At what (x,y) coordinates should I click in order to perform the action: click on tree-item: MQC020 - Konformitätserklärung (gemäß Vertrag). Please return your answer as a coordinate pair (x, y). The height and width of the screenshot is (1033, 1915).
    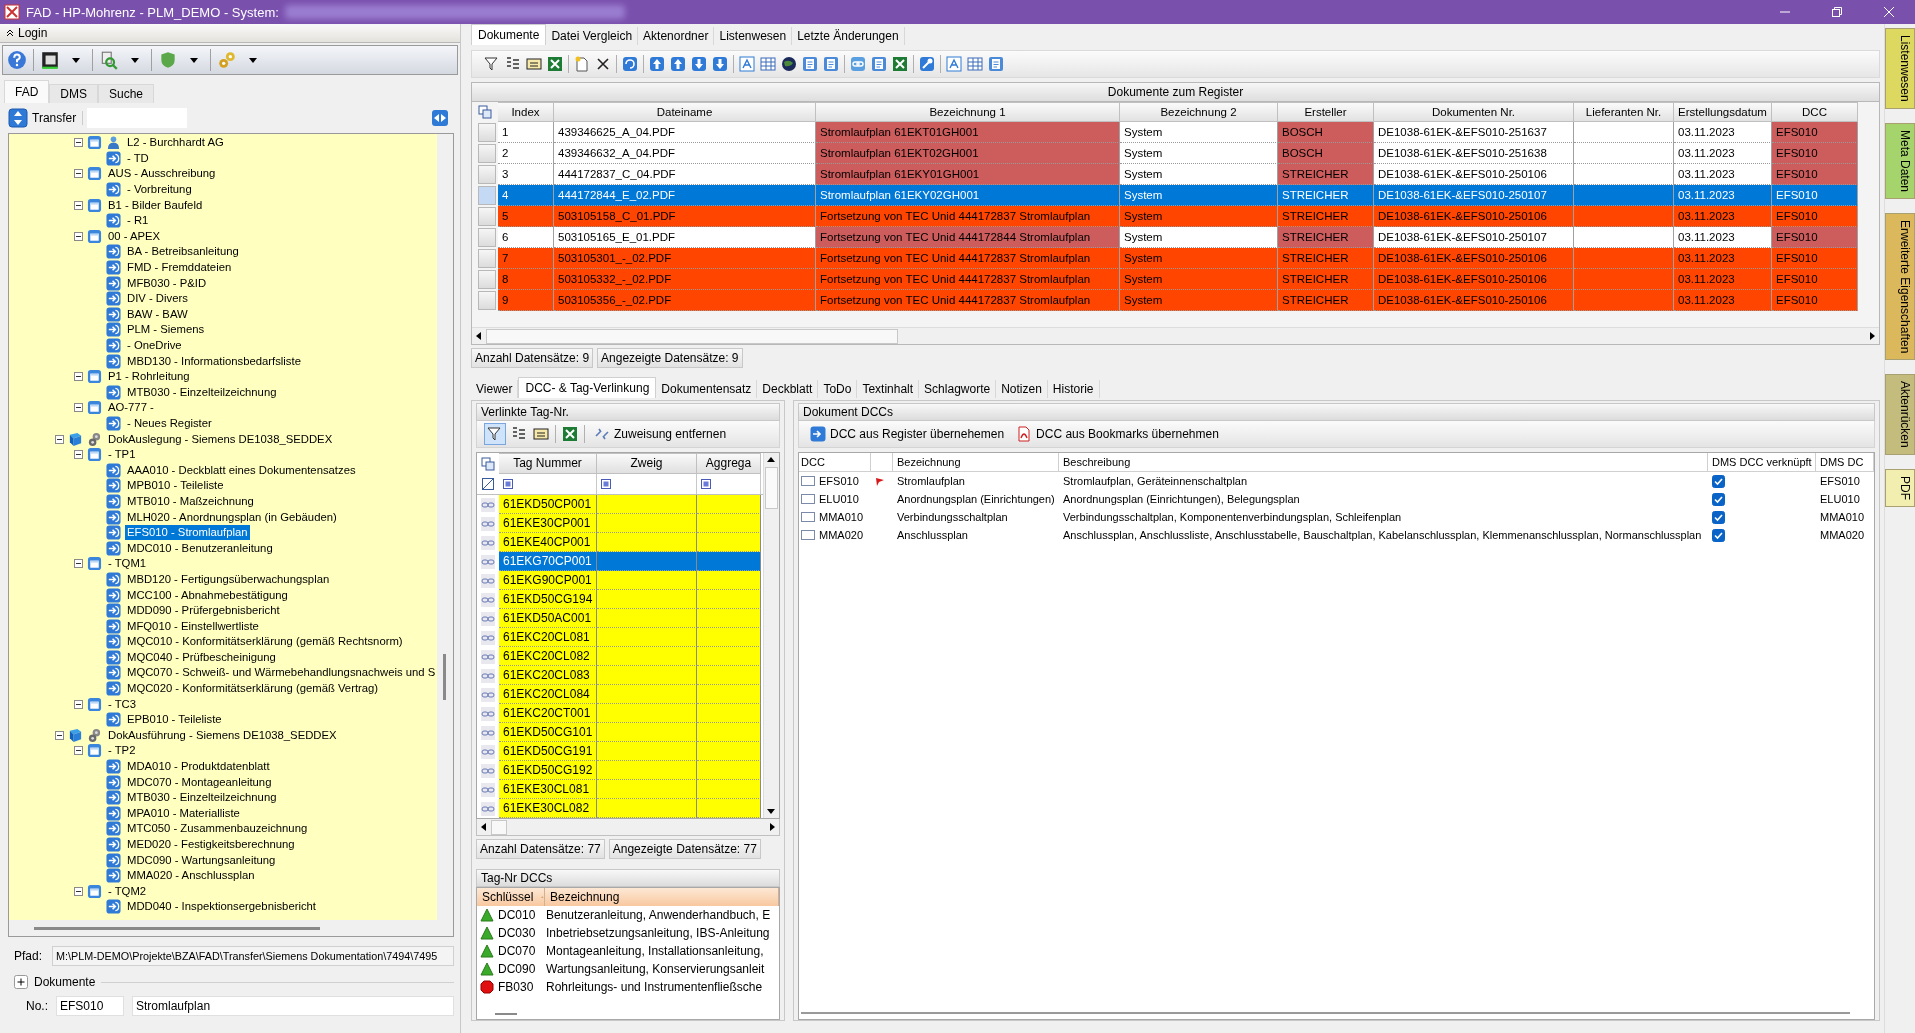
    Looking at the image, I should click on (253, 689).